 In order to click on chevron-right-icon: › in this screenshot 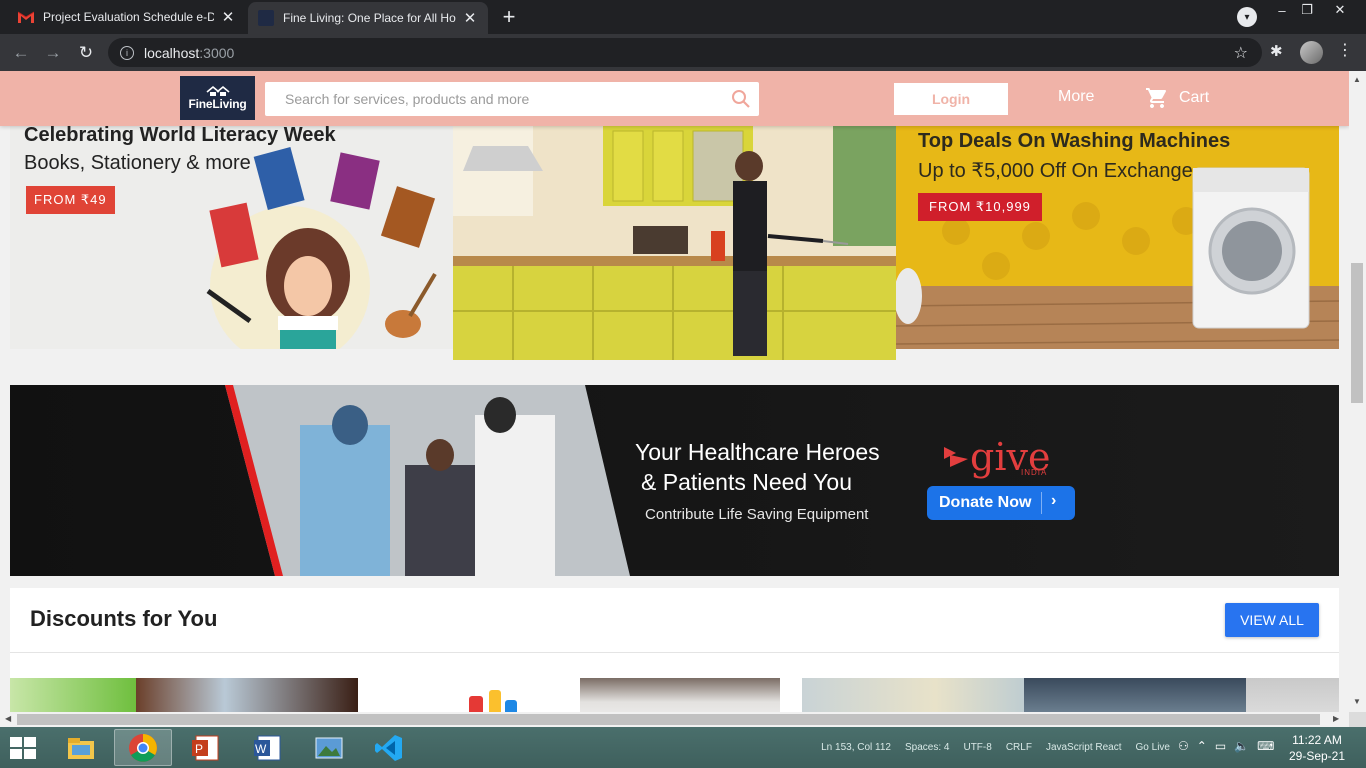, I will do `click(1054, 500)`.